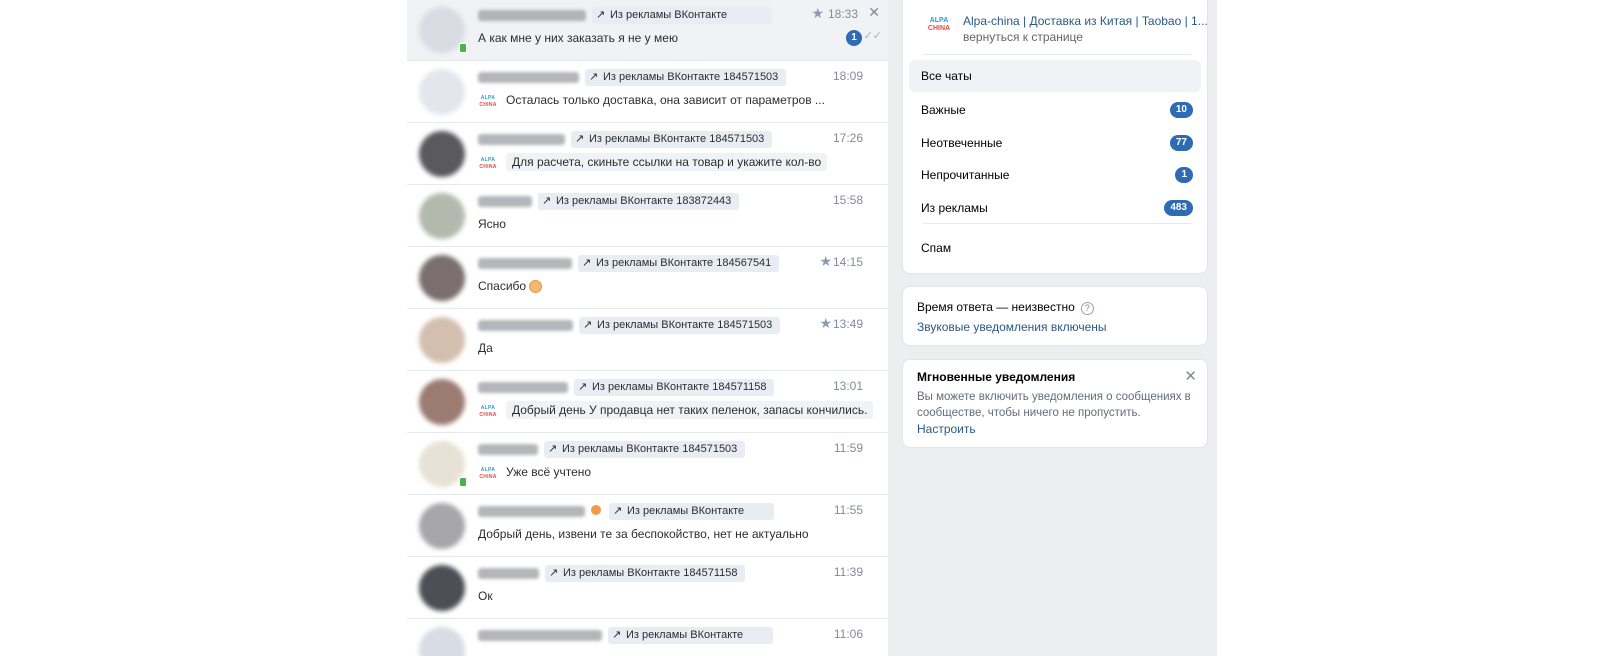 Image resolution: width=1616 pixels, height=656 pixels. I want to click on message-text: Ок, so click(485, 596).